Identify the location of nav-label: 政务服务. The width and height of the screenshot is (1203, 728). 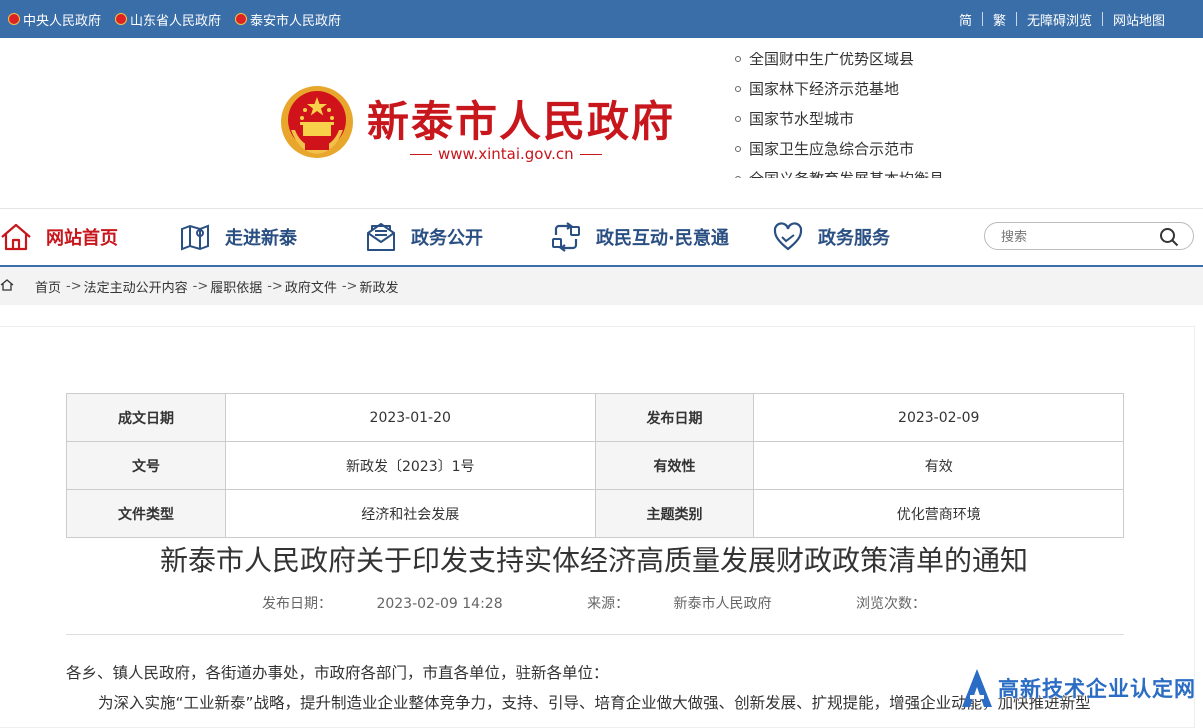
(854, 238).